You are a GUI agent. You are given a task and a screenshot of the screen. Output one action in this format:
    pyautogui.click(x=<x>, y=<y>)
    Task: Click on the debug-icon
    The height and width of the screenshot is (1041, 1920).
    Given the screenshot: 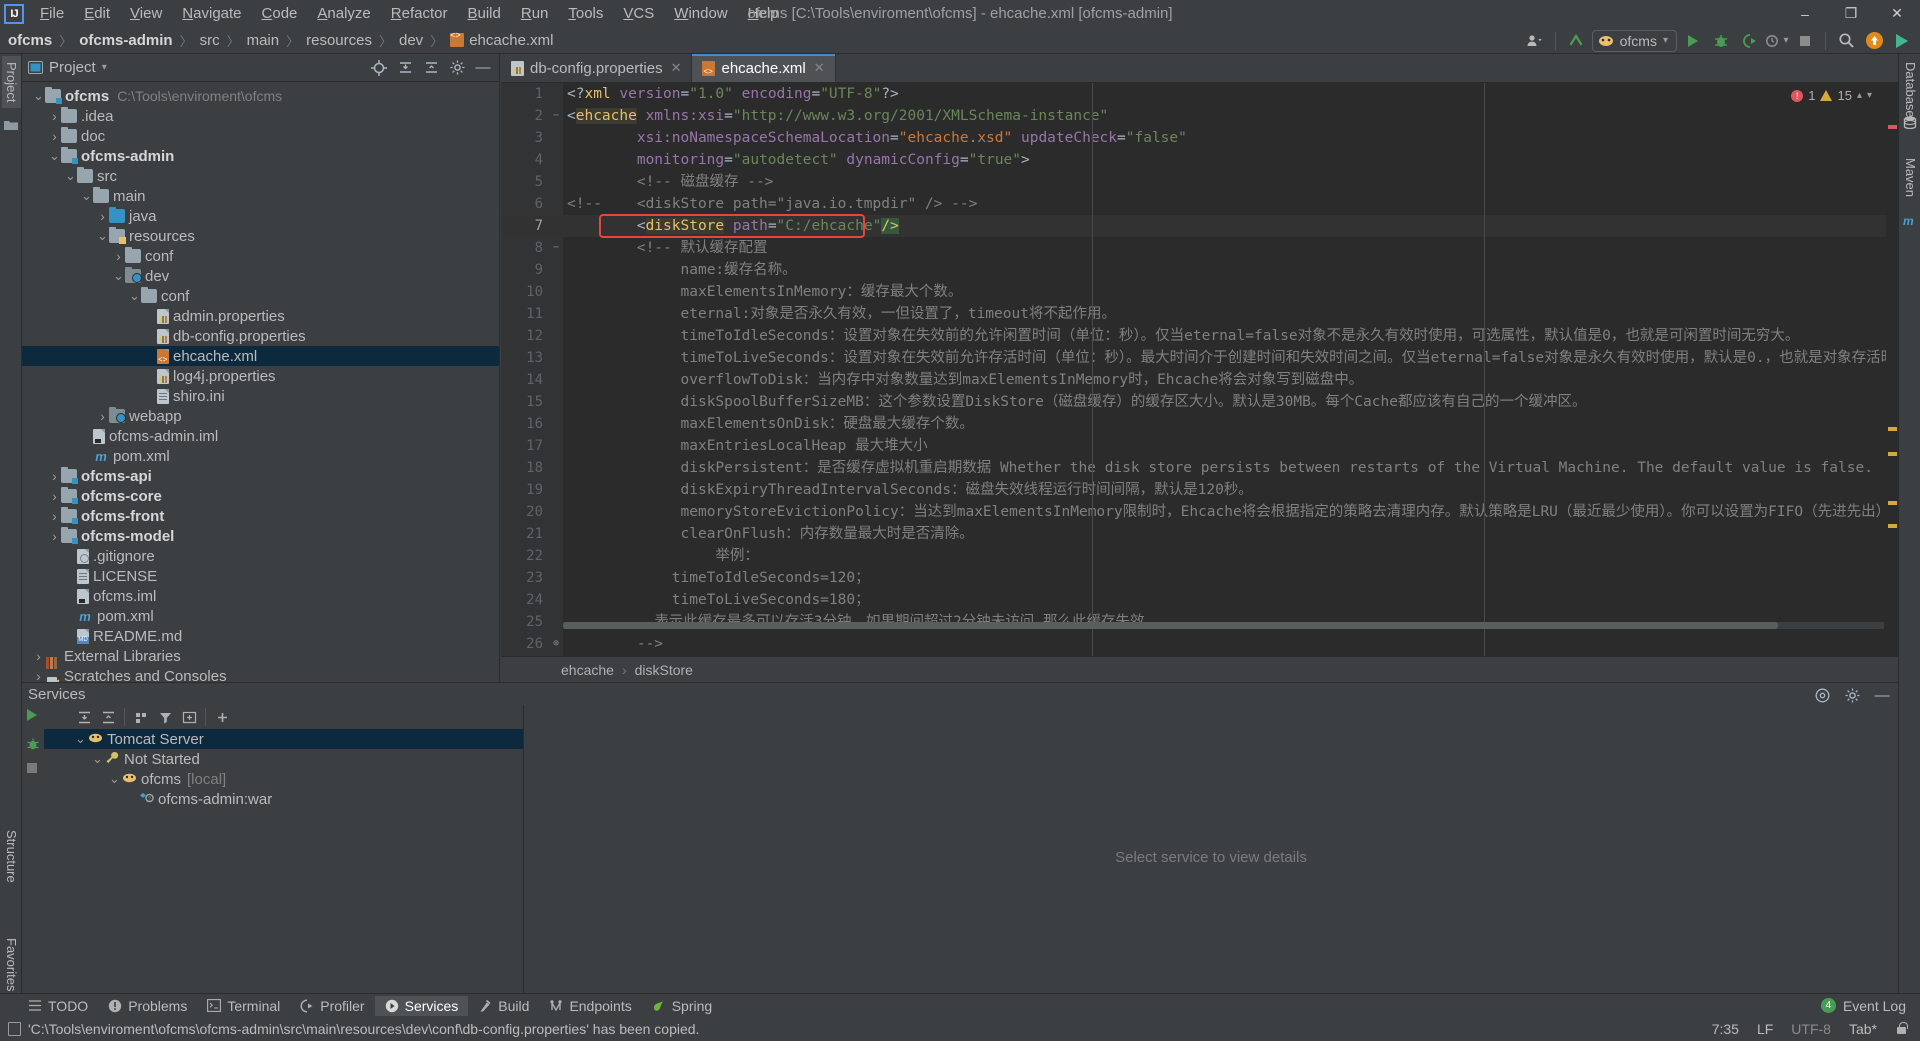 What is the action you would take?
    pyautogui.click(x=33, y=746)
    